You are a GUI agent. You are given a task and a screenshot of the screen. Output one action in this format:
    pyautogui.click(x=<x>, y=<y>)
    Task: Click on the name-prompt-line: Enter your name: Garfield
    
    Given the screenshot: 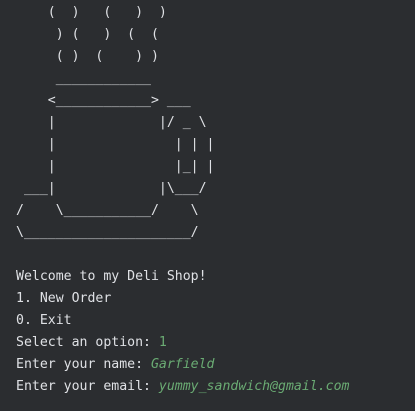 What is the action you would take?
    pyautogui.click(x=115, y=365)
    